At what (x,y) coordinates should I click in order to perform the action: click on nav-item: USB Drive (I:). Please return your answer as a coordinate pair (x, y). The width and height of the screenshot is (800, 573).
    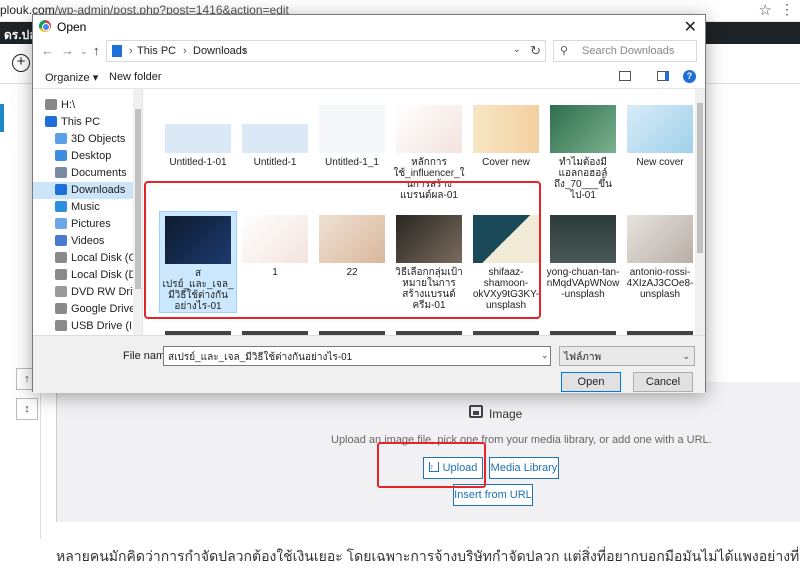
    Looking at the image, I should click on (86, 326).